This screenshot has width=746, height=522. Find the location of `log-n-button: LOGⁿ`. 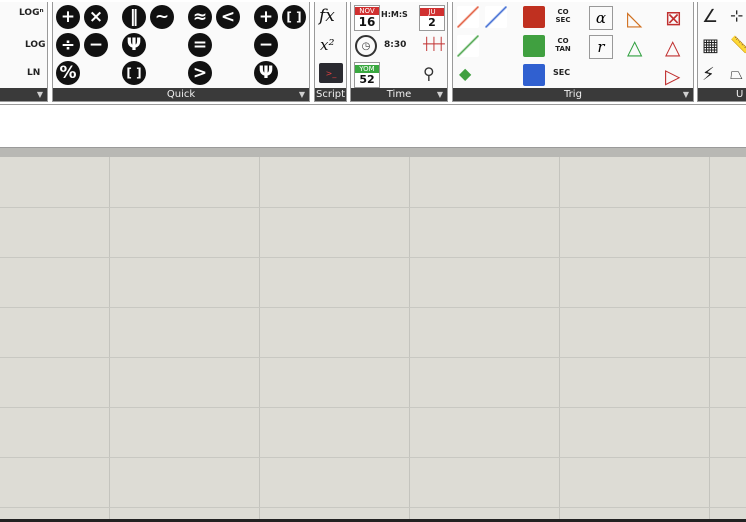

log-n-button: LOGⁿ is located at coordinates (31, 13).